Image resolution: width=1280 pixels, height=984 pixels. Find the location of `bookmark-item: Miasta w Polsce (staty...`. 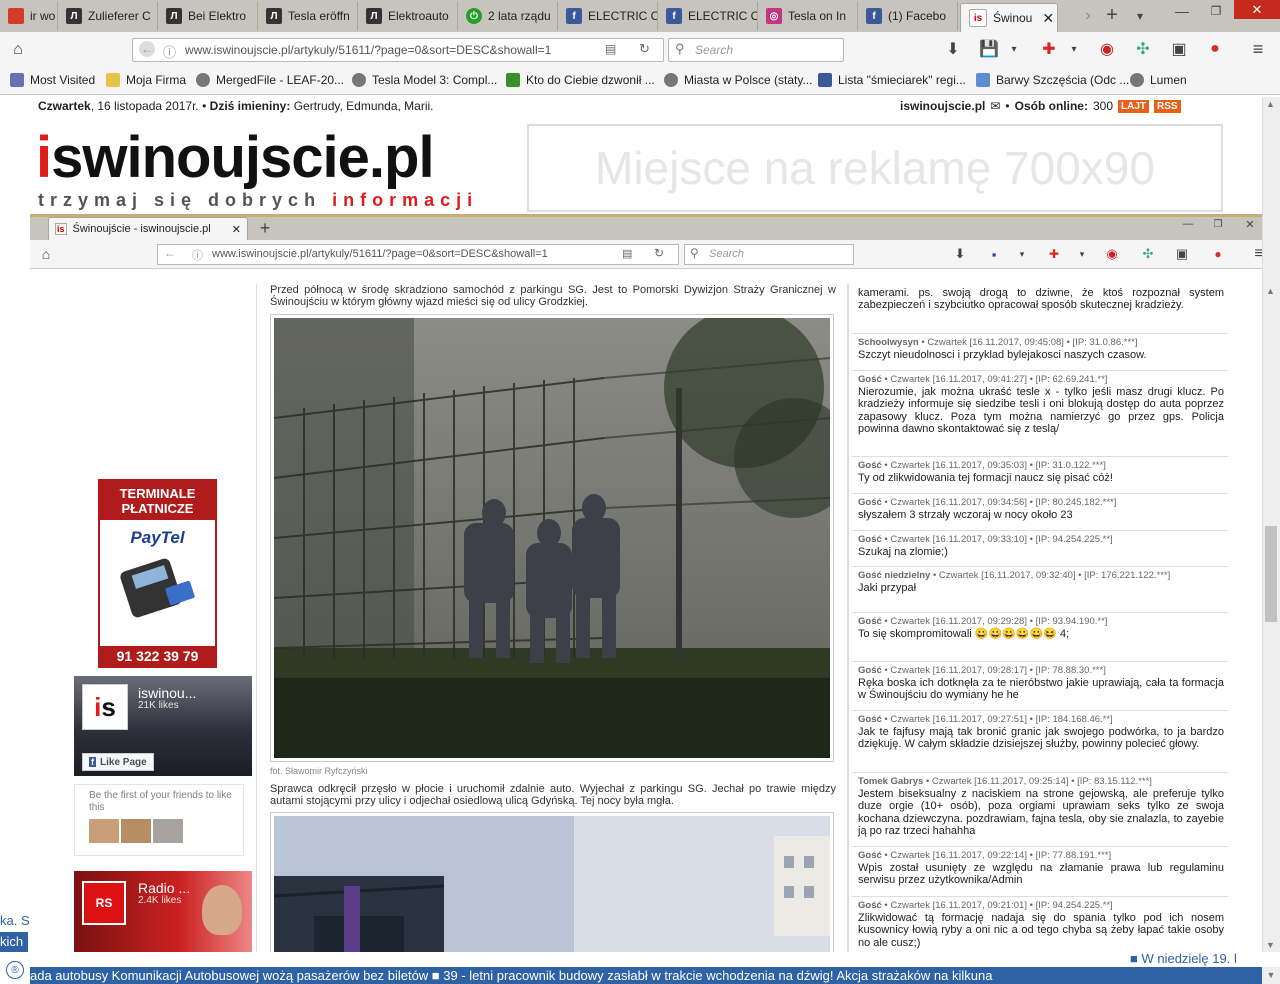

bookmark-item: Miasta w Polsce (staty... is located at coordinates (738, 80).